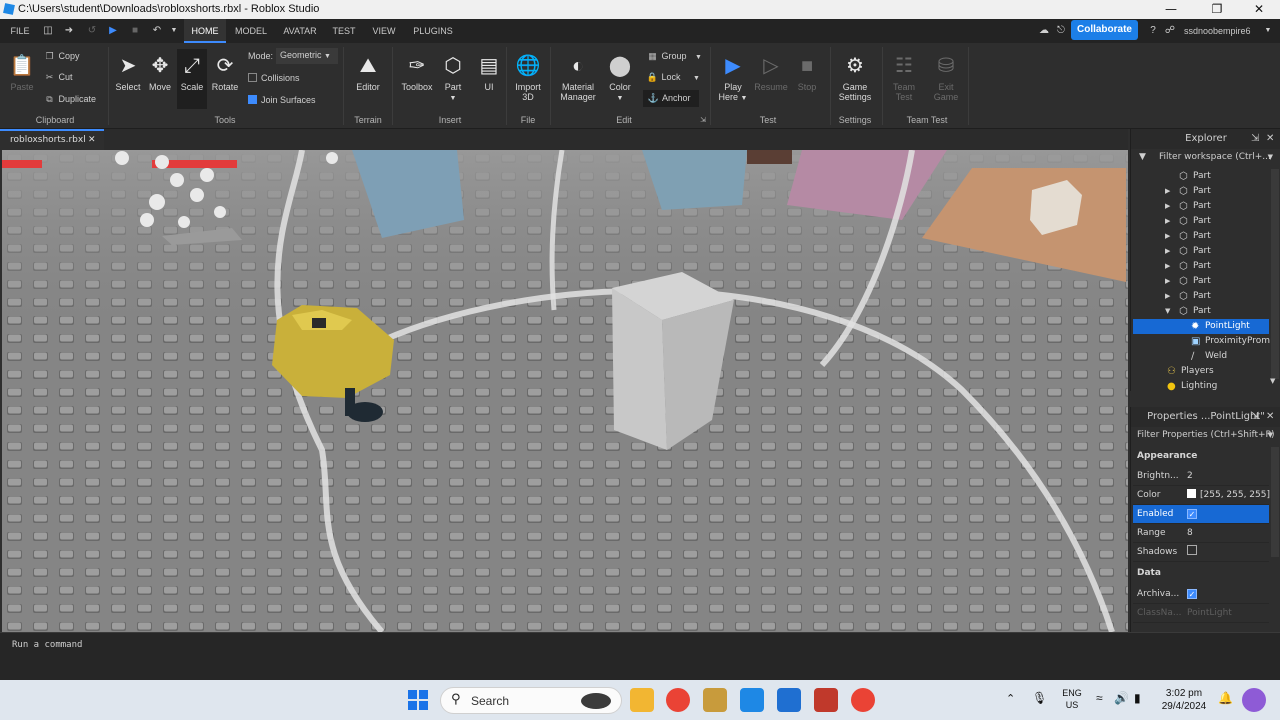 The image size is (1280, 720). Describe the element at coordinates (252, 99) in the screenshot. I see `join-surfaces-checkbox` at that location.